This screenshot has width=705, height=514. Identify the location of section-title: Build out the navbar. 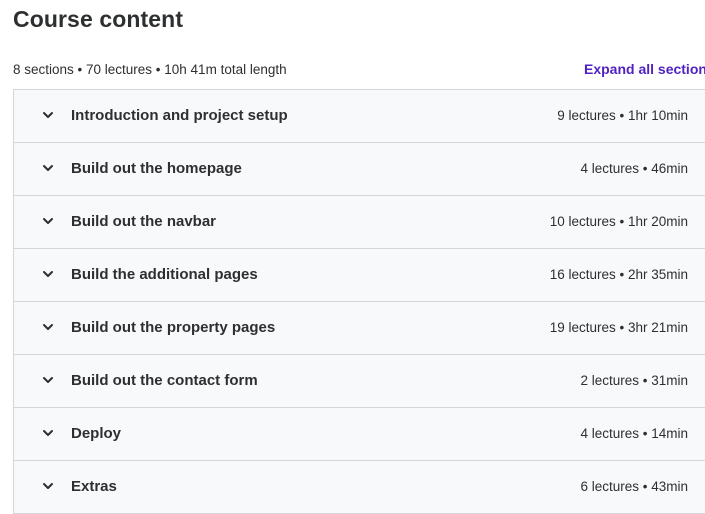
(144, 221).